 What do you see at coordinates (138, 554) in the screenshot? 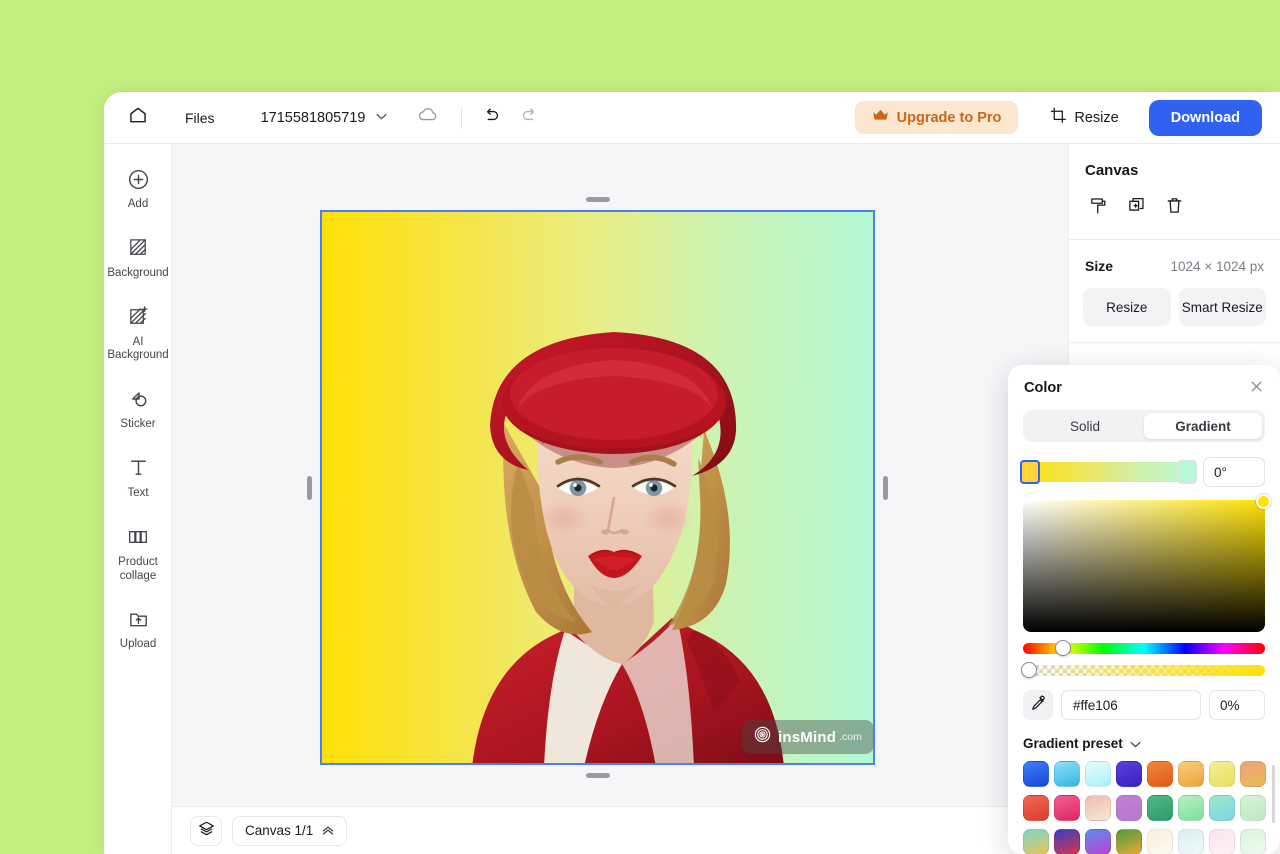
I see `sidebar-item-product-collage: Product collage` at bounding box center [138, 554].